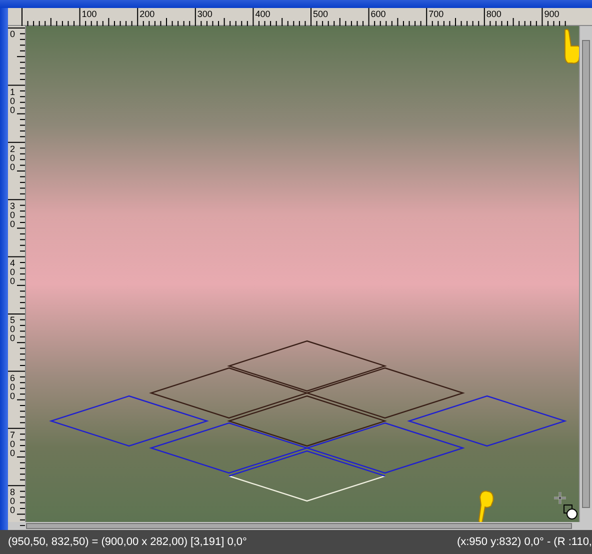 Image resolution: width=592 pixels, height=554 pixels. I want to click on crosshair-cursor-icon, so click(566, 506).